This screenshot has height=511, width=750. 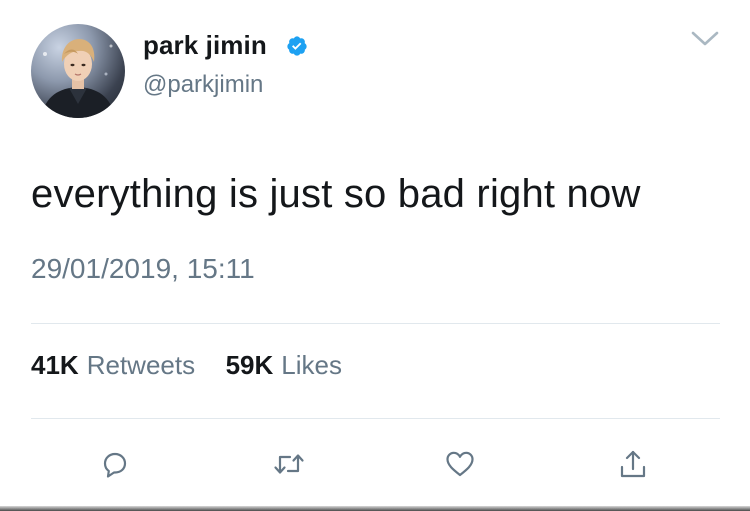 I want to click on share-icon, so click(x=633, y=464).